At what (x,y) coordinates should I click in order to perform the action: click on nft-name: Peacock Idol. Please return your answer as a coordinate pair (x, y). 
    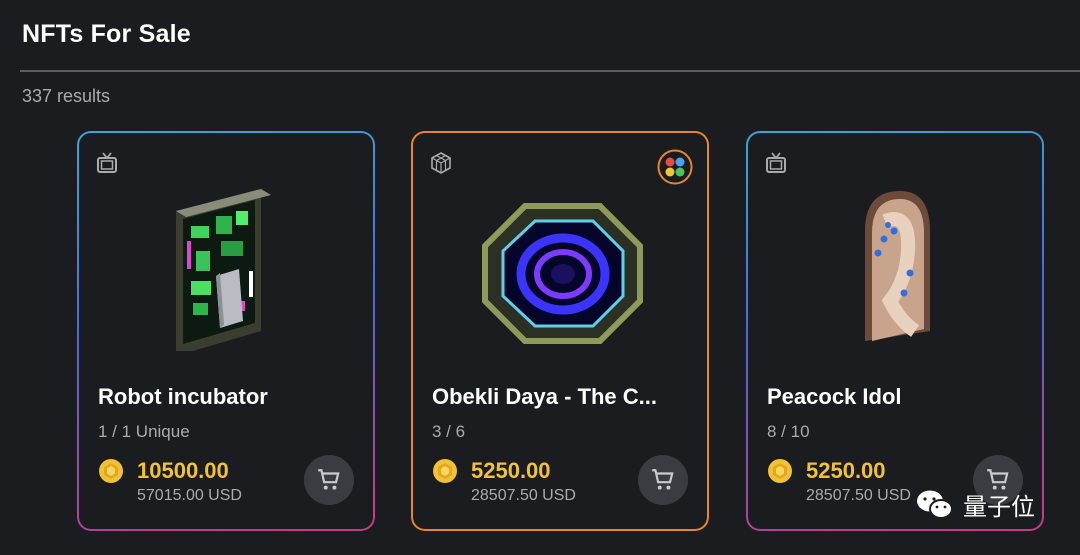
    Looking at the image, I should click on (834, 397).